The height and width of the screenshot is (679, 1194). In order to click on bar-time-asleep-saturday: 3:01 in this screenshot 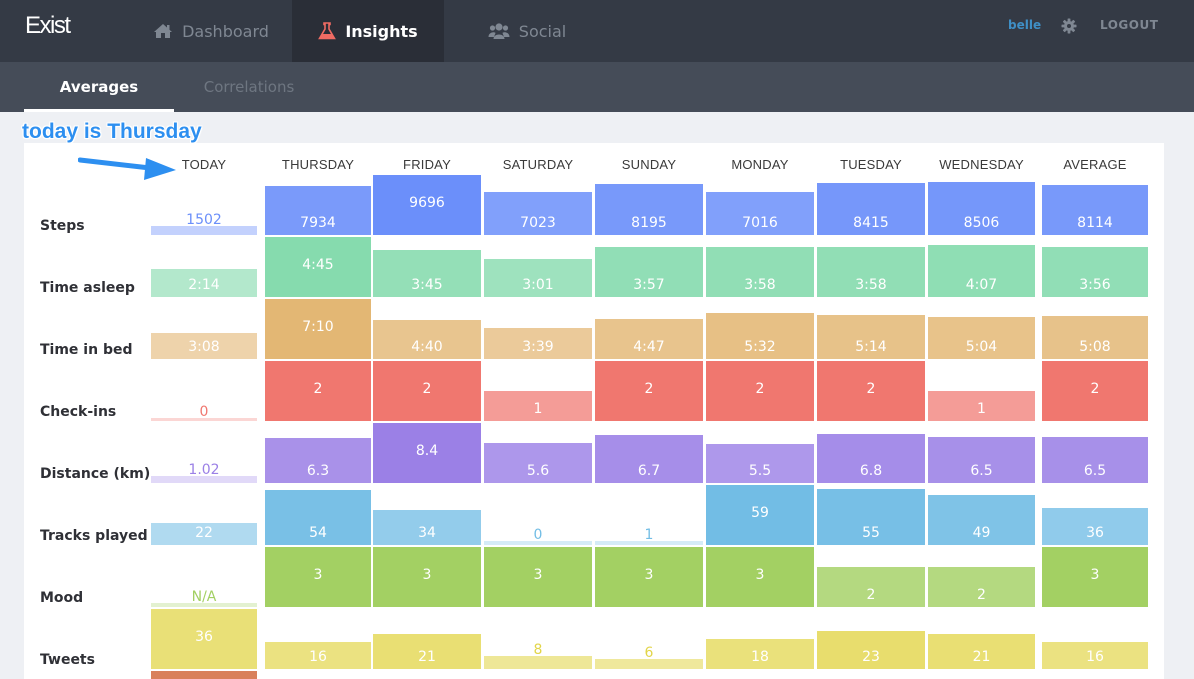, I will do `click(538, 278)`.